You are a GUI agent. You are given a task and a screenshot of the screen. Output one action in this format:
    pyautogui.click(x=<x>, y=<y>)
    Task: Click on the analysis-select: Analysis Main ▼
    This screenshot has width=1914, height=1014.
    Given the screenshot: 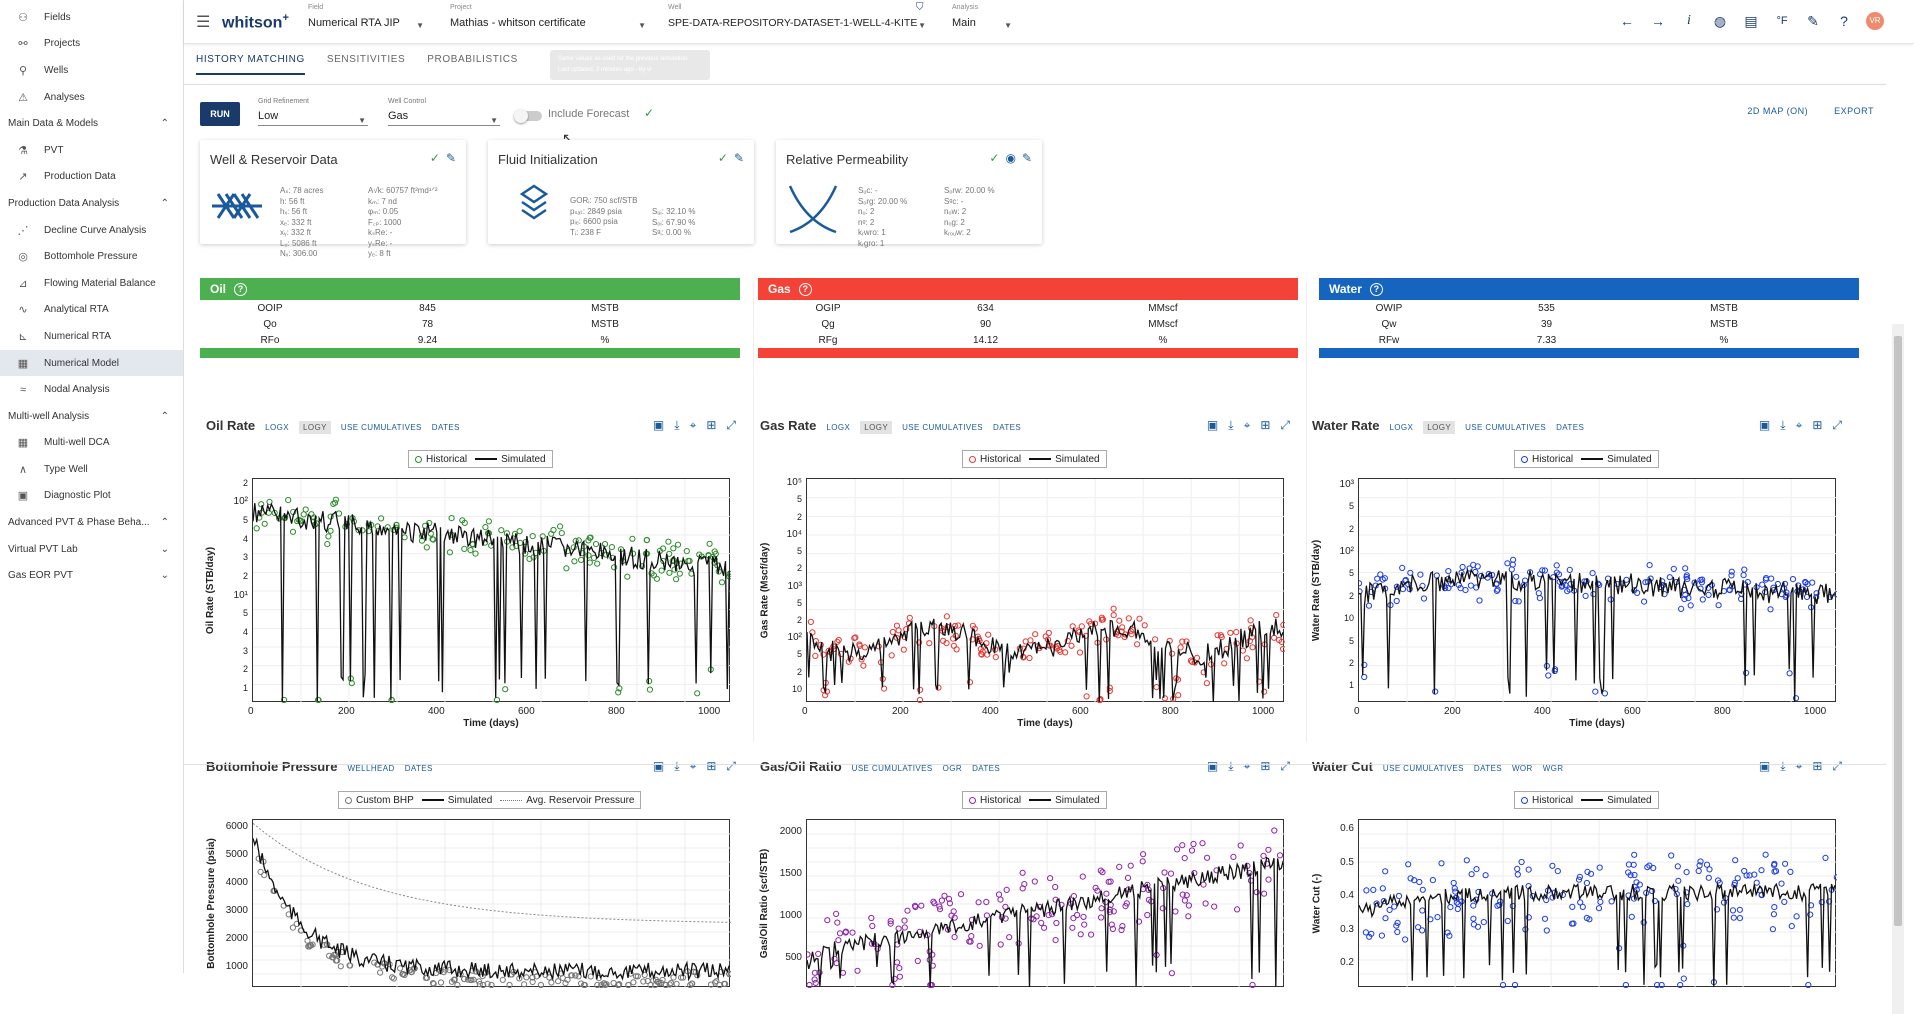 What is the action you would take?
    pyautogui.click(x=982, y=16)
    